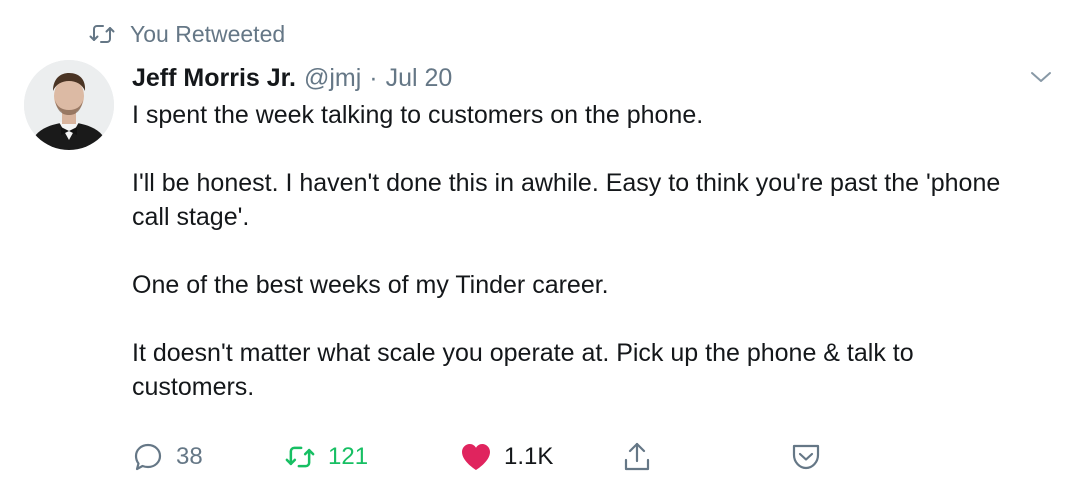 The image size is (1080, 499). Describe the element at coordinates (419, 78) in the screenshot. I see `tweet-date: Jul 20` at that location.